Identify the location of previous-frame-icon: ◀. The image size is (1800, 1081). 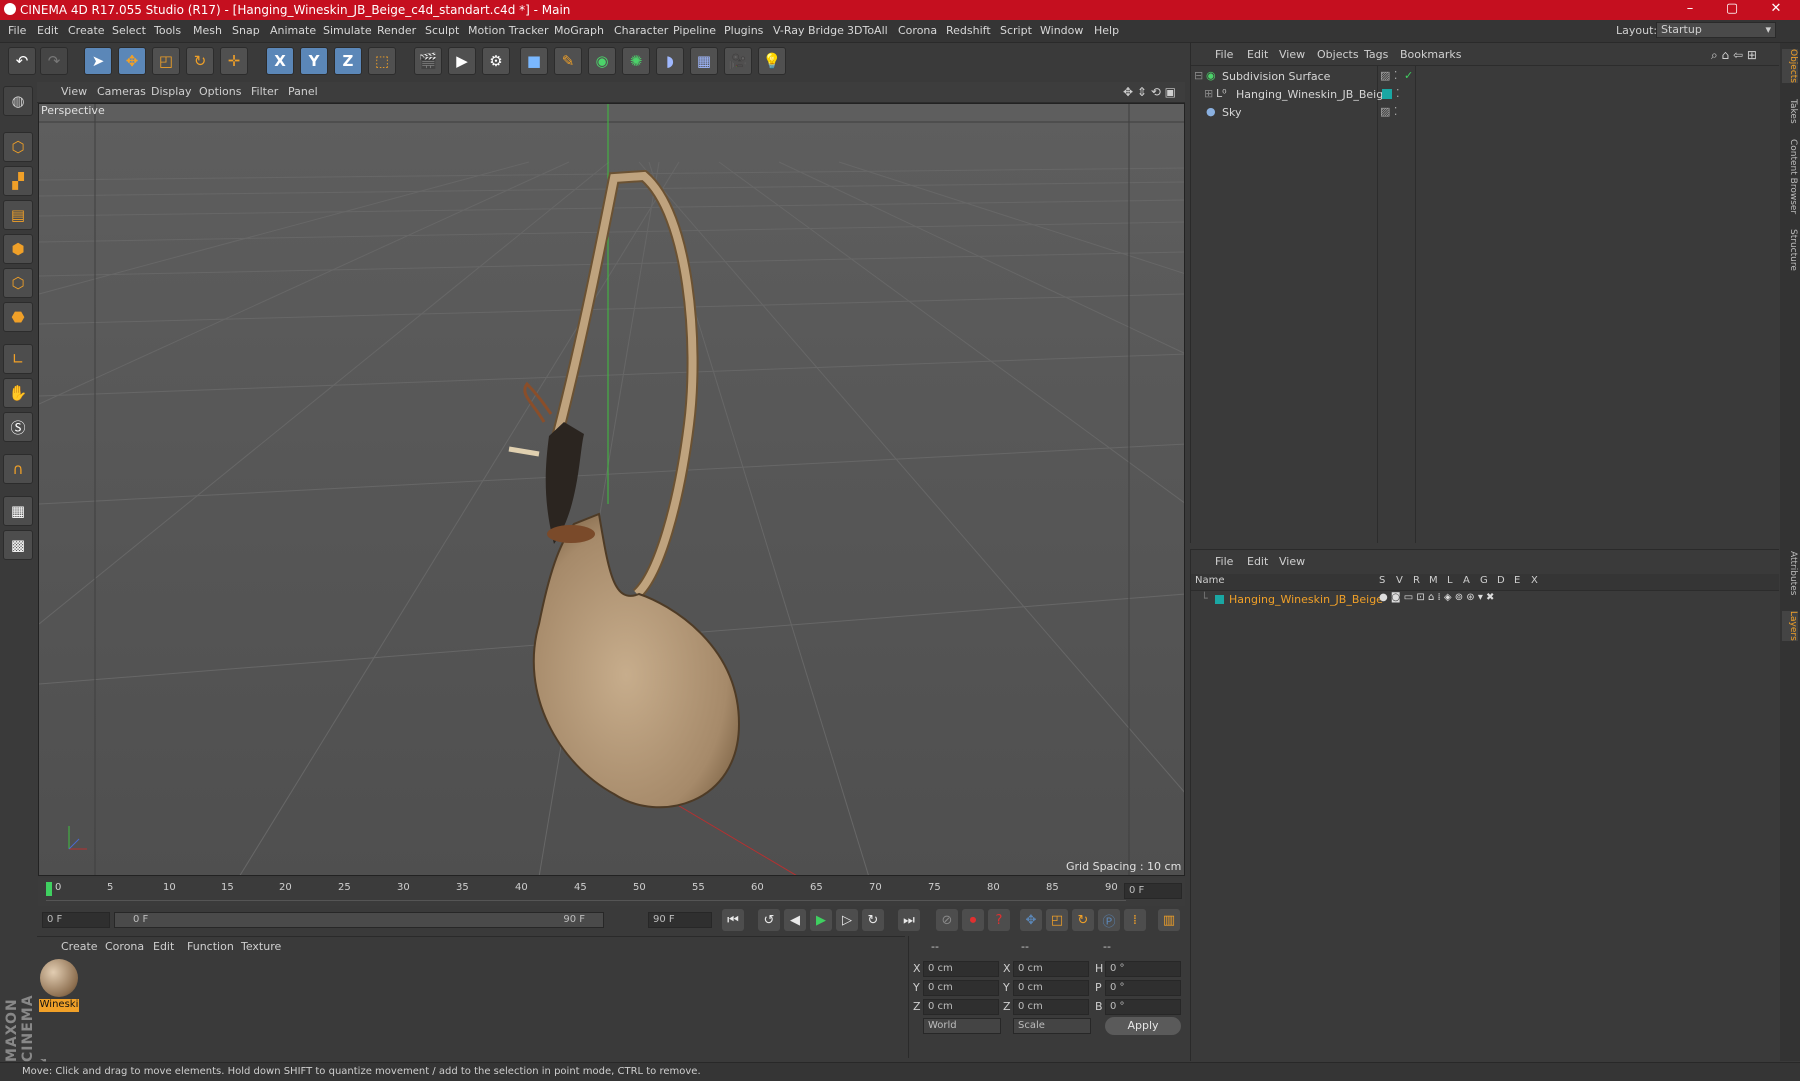
(795, 920).